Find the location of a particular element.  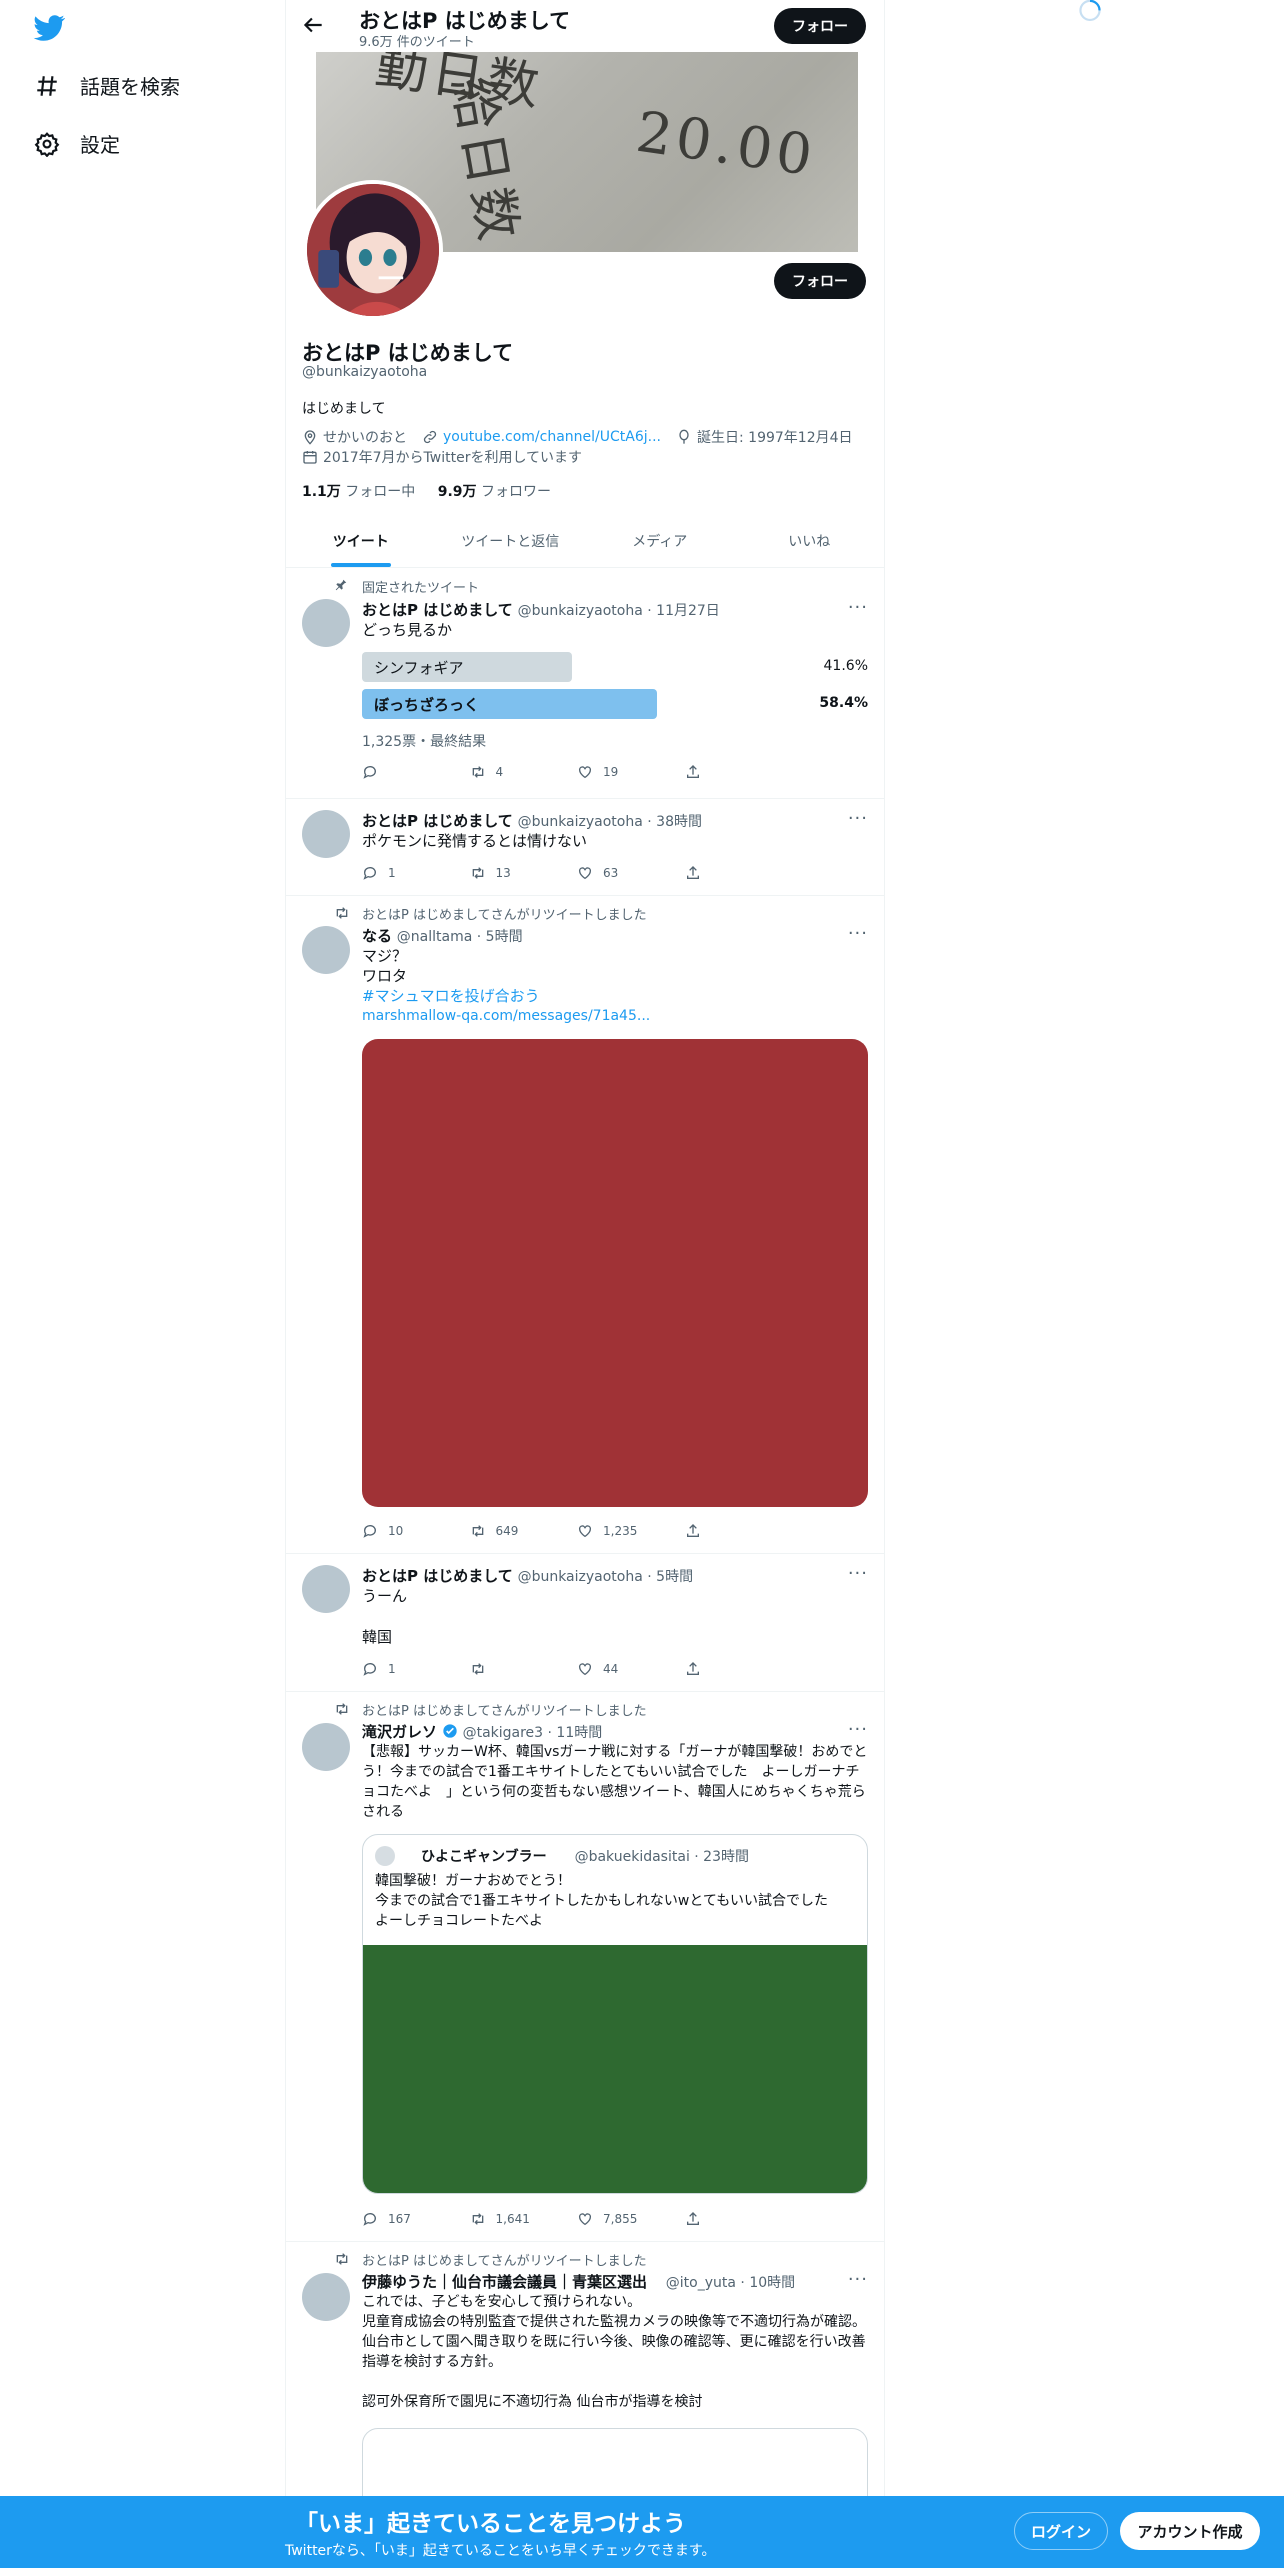

reply-button: 167 is located at coordinates (416, 2219).